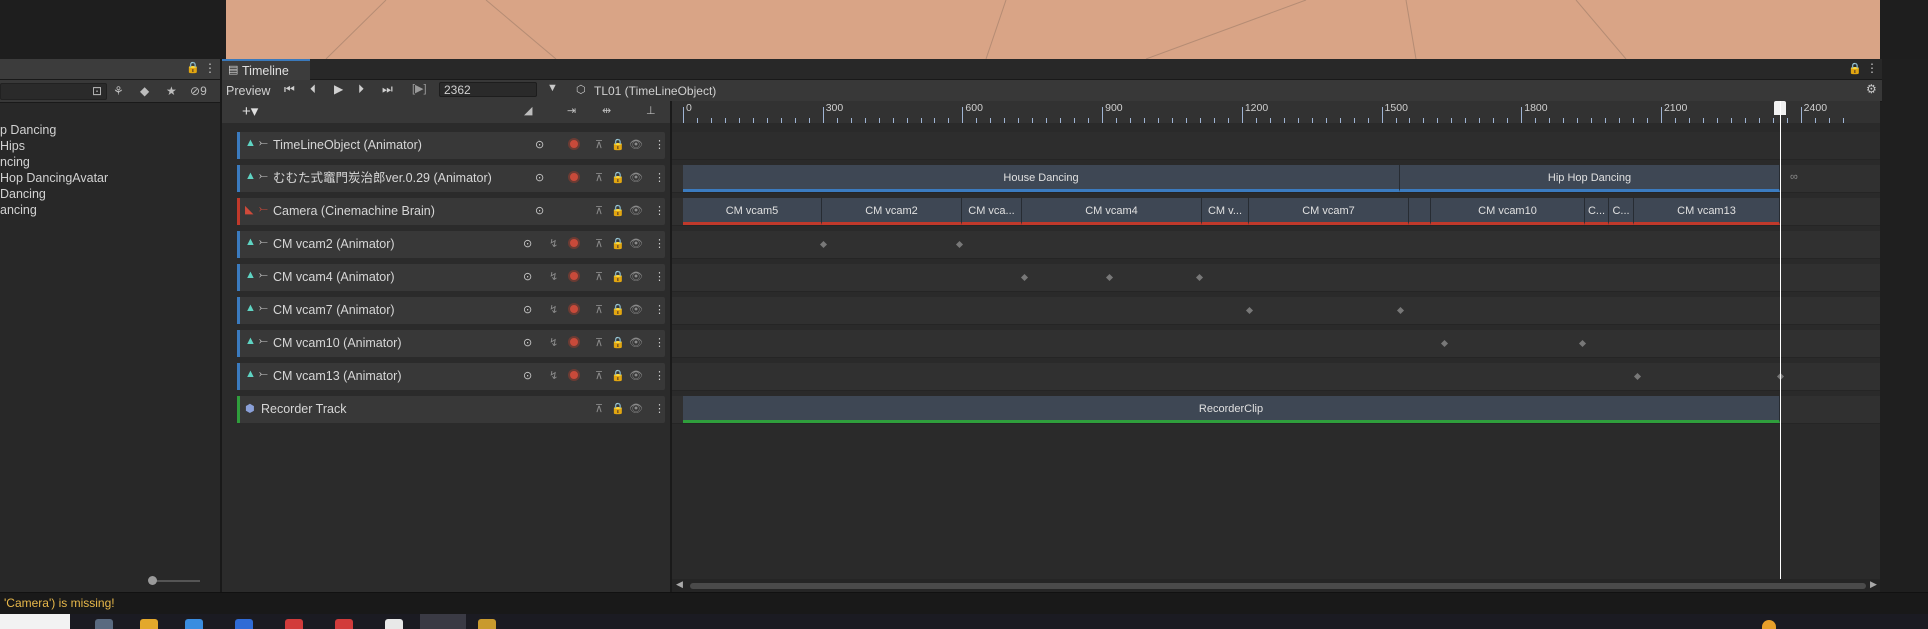  I want to click on previous-frame-icon: ⏴, so click(313, 89).